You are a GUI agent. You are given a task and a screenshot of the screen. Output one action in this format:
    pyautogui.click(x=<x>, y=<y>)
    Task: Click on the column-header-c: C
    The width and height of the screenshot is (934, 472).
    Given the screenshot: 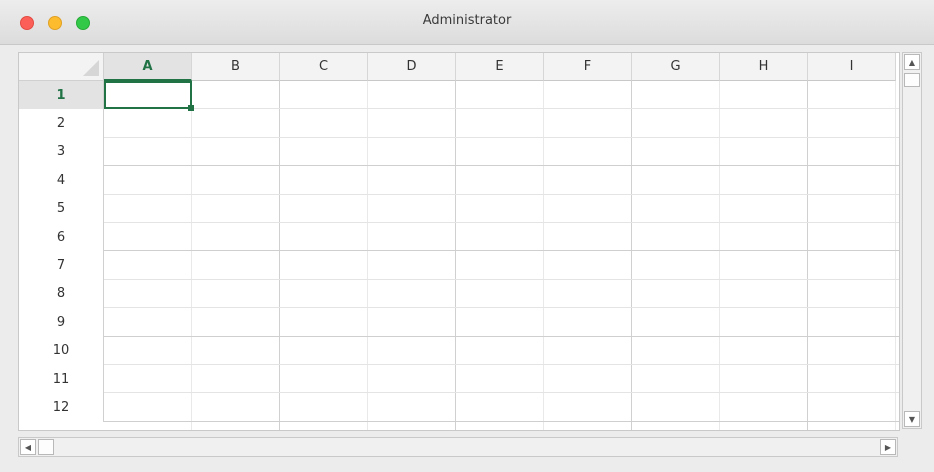 What is the action you would take?
    pyautogui.click(x=324, y=67)
    